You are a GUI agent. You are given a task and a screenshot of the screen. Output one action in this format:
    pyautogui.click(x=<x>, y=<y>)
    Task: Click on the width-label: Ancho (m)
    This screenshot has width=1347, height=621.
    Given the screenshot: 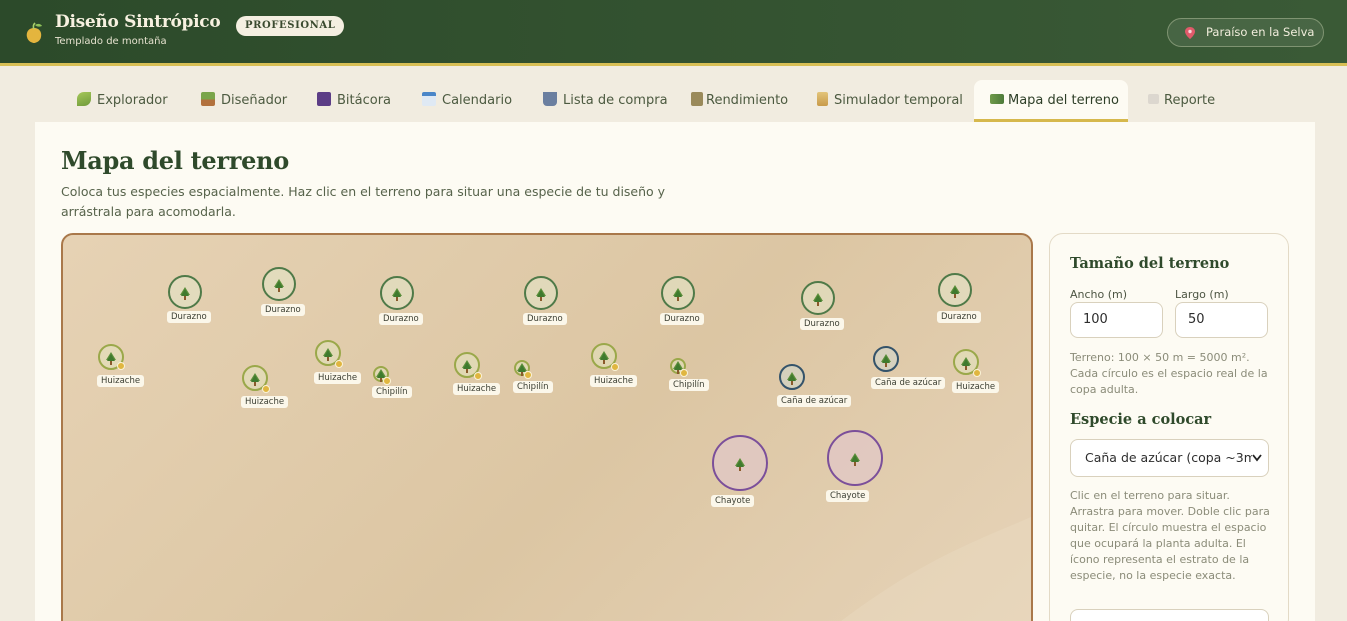 What is the action you would take?
    pyautogui.click(x=1099, y=294)
    